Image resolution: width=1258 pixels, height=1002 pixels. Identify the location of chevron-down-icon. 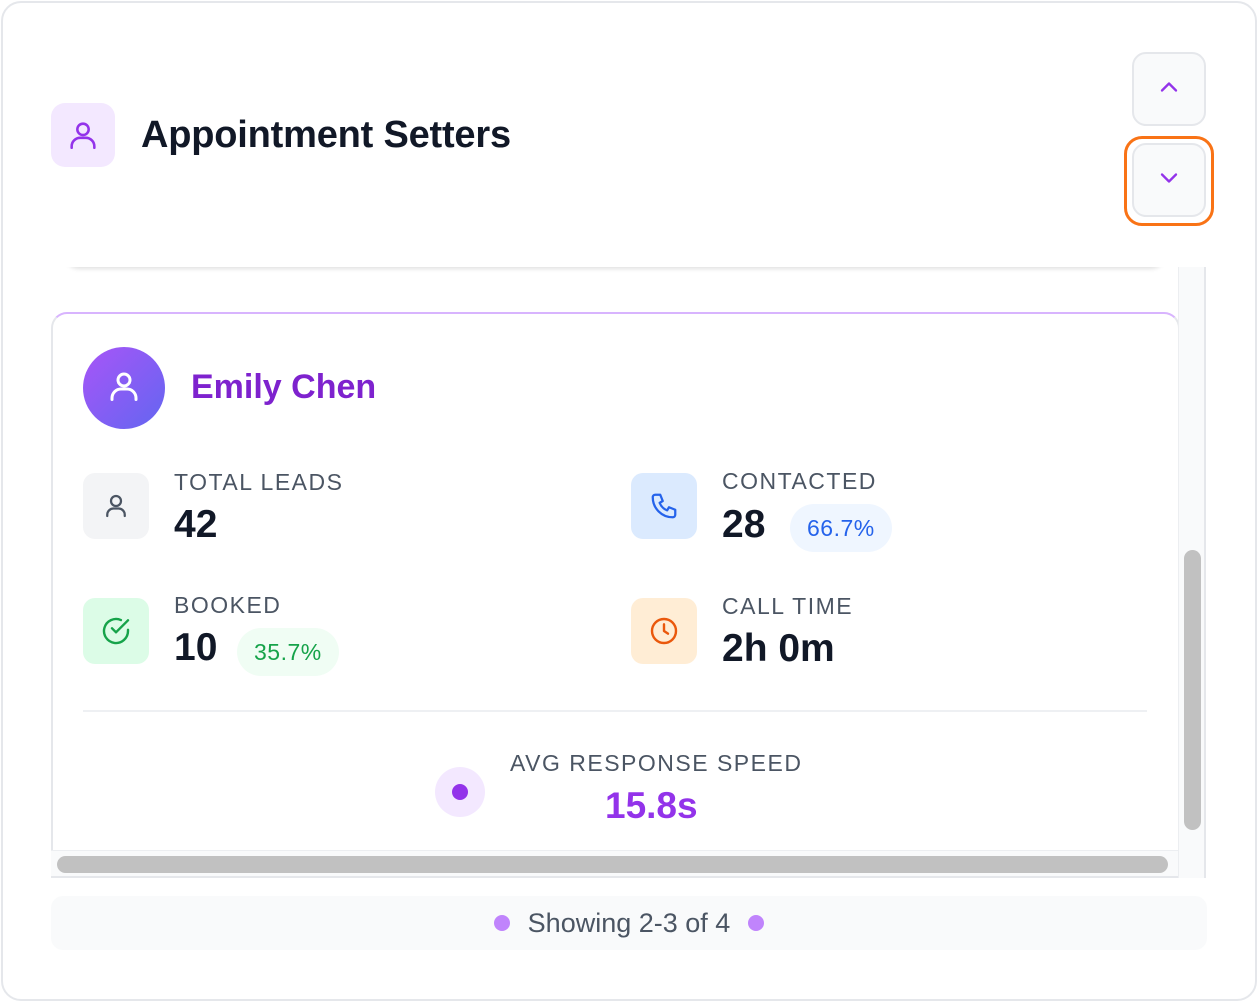
(1169, 180).